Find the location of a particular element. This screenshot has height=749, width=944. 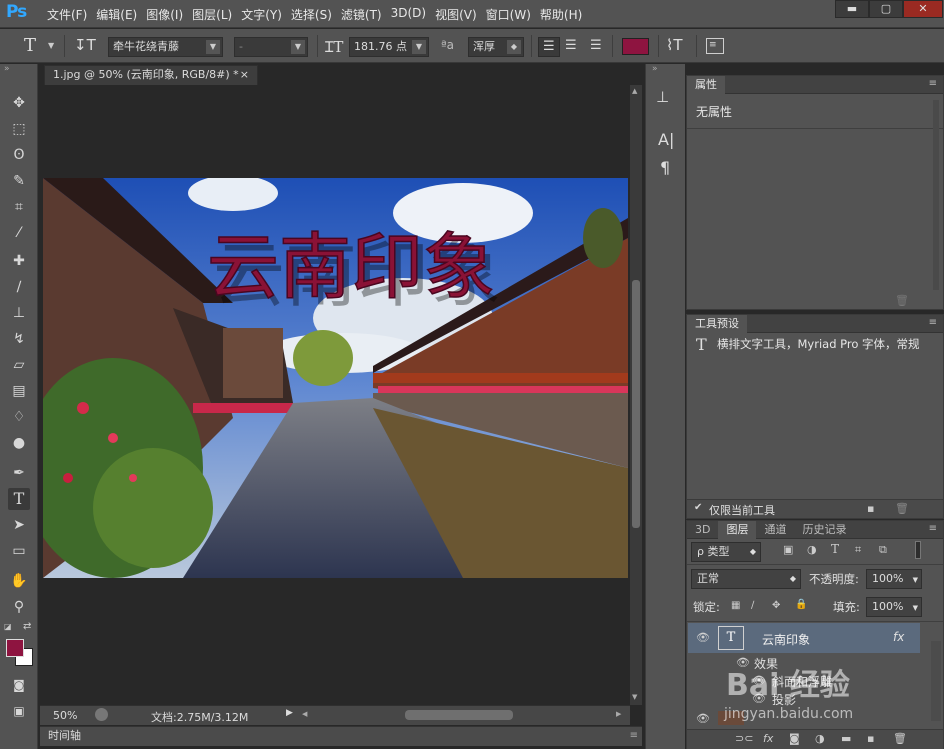

timeline-panel: 时间轴 ≡ is located at coordinates (341, 736).